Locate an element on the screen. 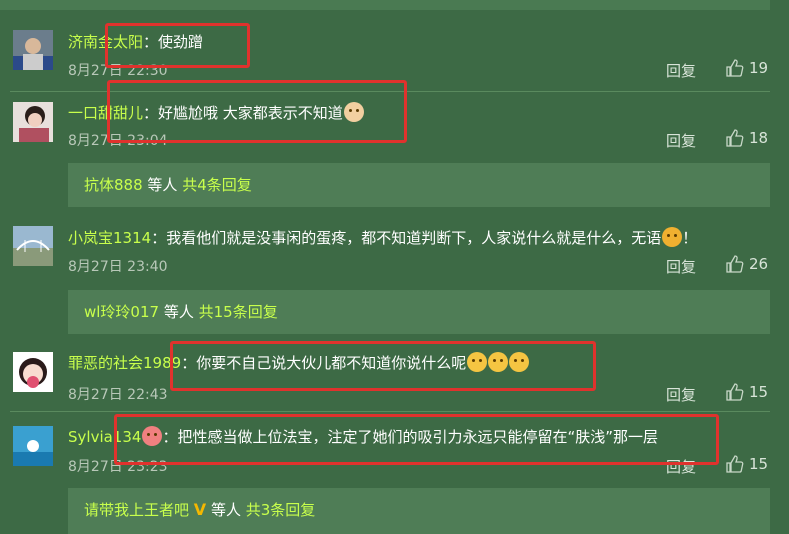 The image size is (789, 534). comment-item: 一口甜甜儿：好尴尬哦 大家都表示不知道 8月27日 23:04 回复 18 is located at coordinates (385, 128).